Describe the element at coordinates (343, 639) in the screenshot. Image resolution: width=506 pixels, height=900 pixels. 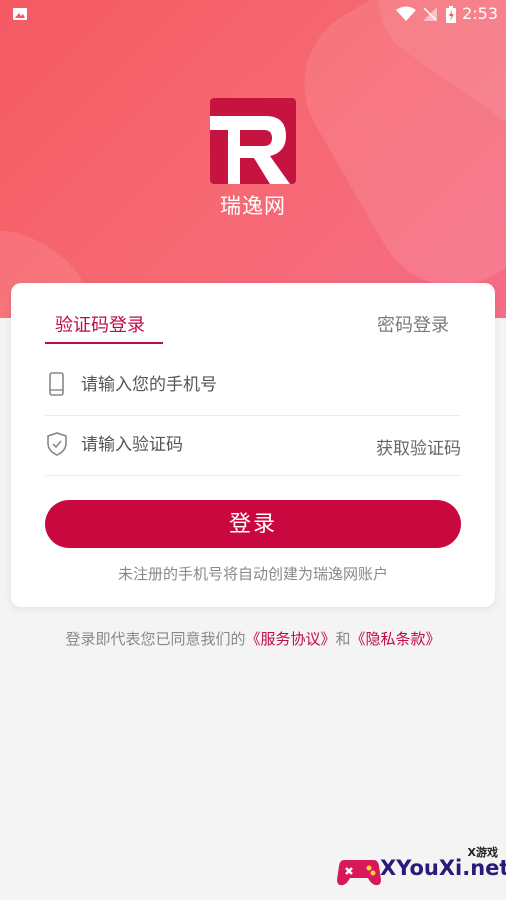
I see `agreement-and: 和` at that location.